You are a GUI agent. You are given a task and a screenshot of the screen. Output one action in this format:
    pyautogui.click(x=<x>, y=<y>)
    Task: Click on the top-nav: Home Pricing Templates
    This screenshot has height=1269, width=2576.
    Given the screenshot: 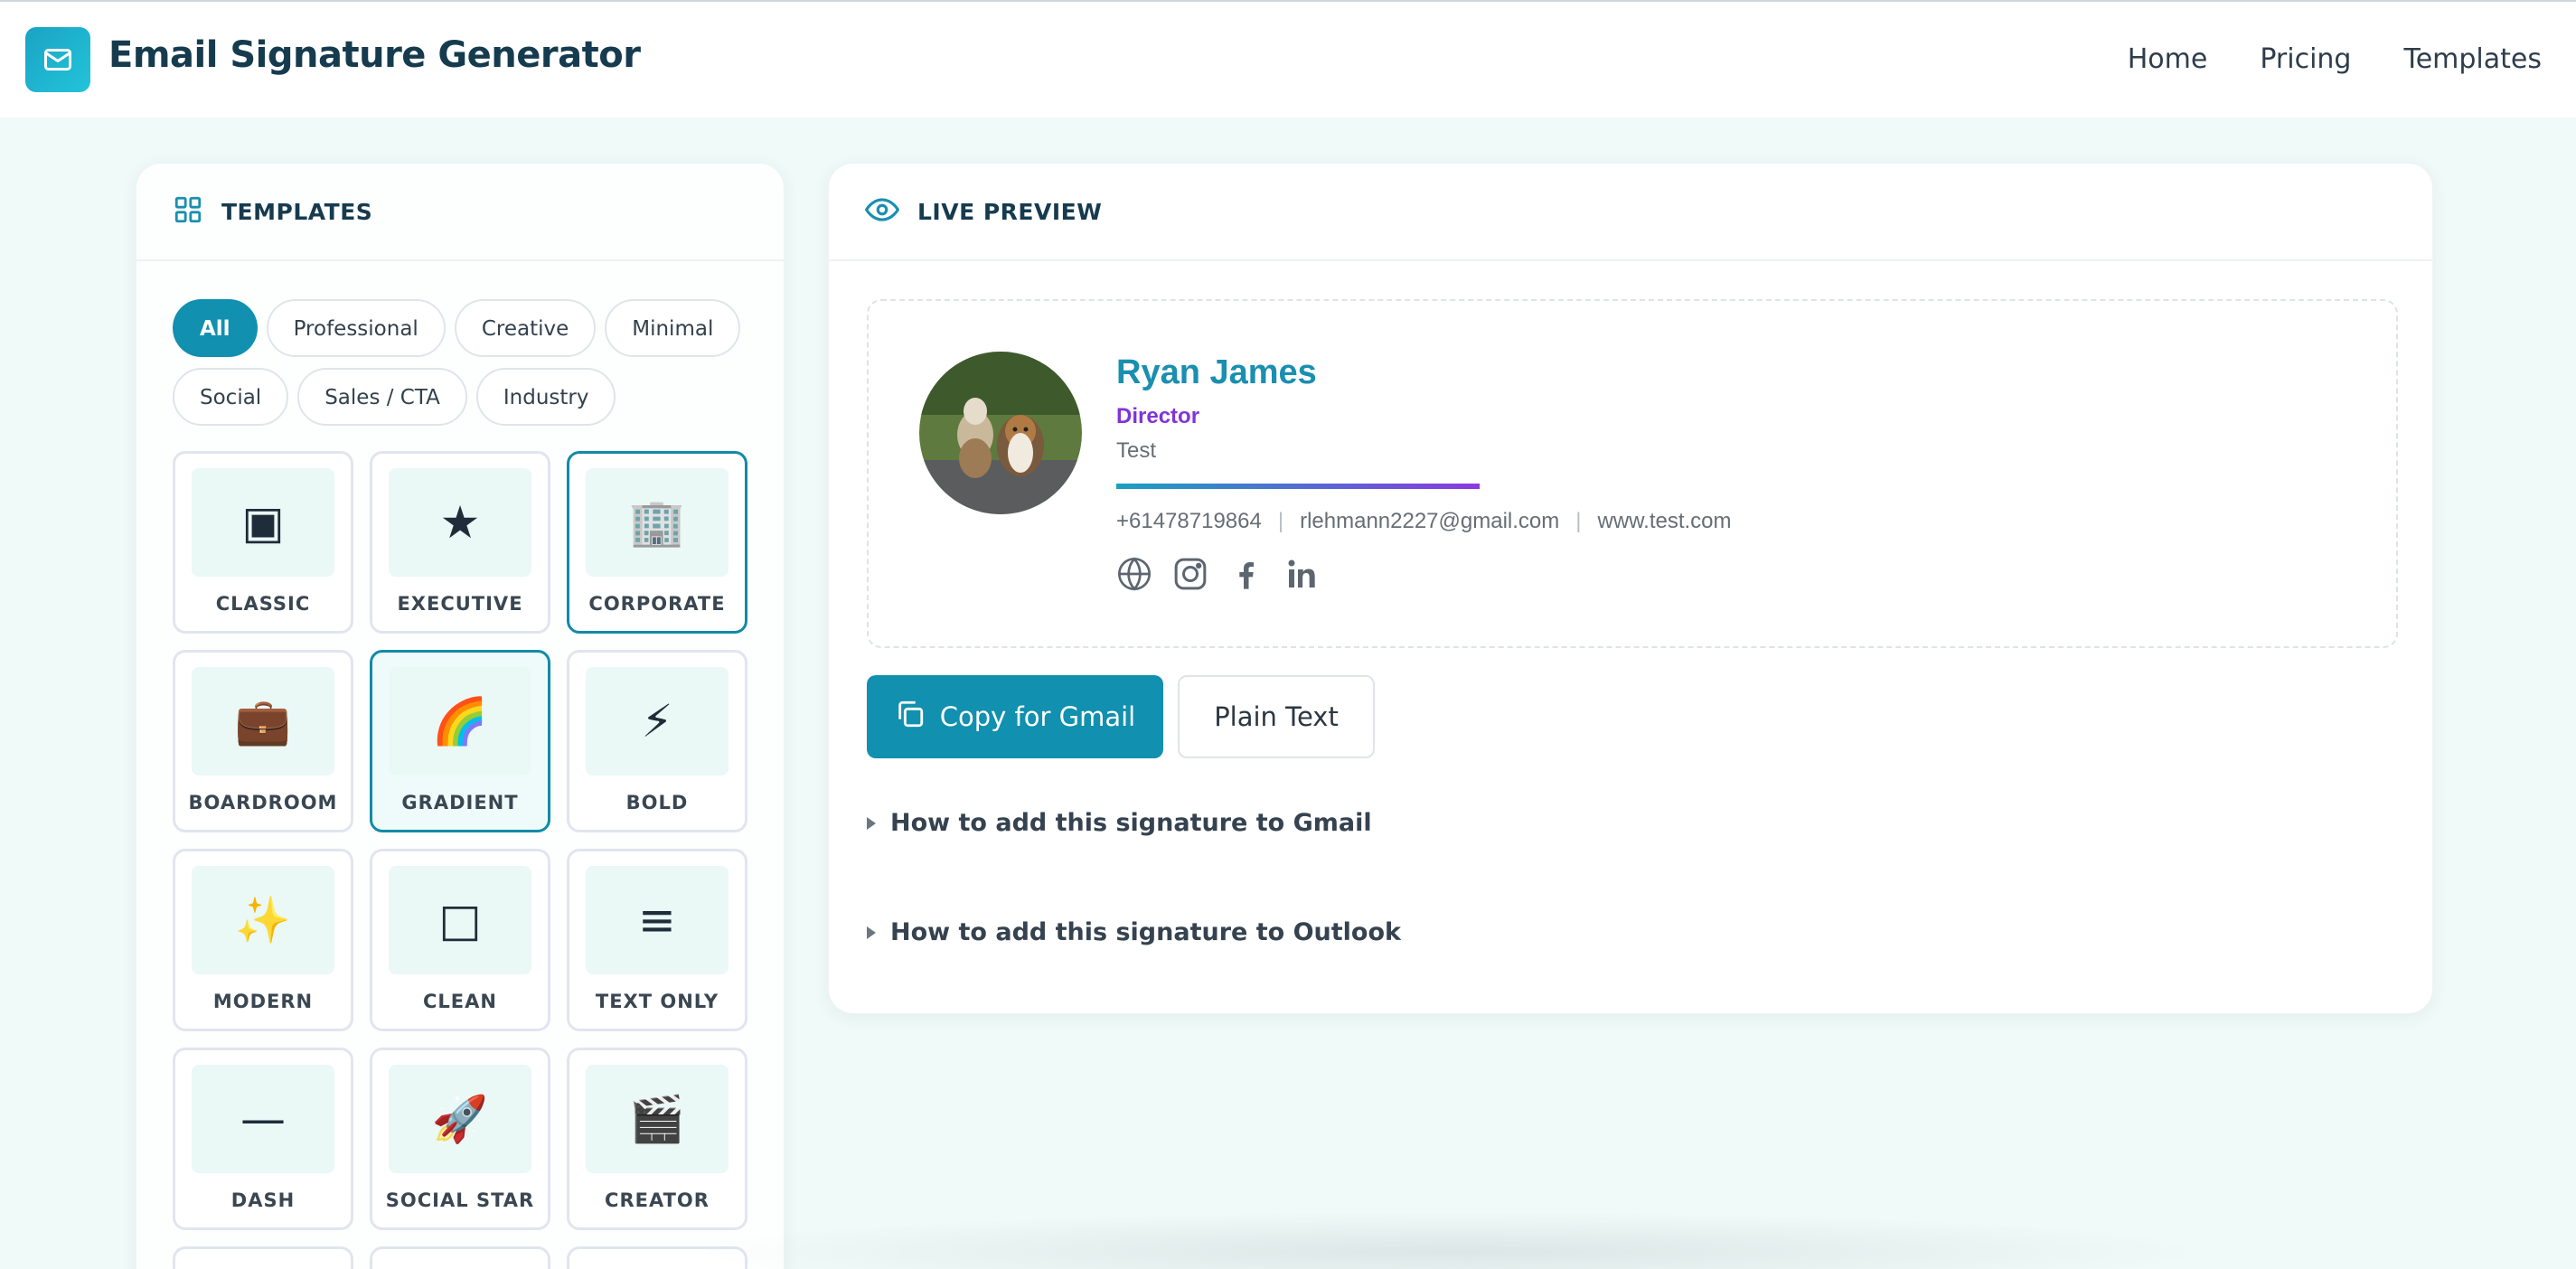 What is the action you would take?
    pyautogui.click(x=2335, y=59)
    